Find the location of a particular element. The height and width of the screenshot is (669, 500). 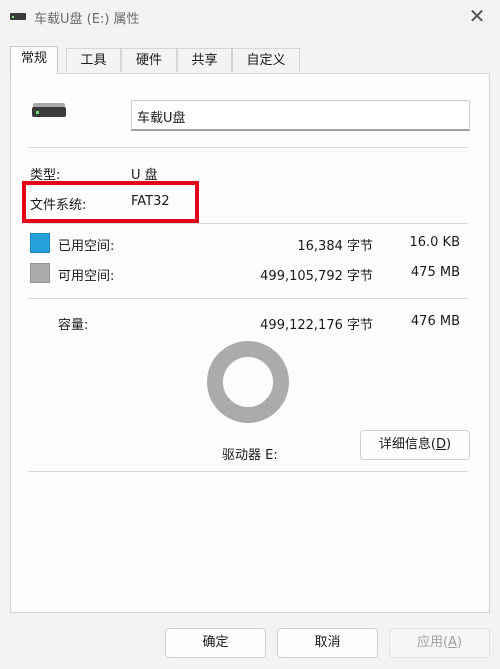

tab-customize: 自定义 is located at coordinates (266, 60).